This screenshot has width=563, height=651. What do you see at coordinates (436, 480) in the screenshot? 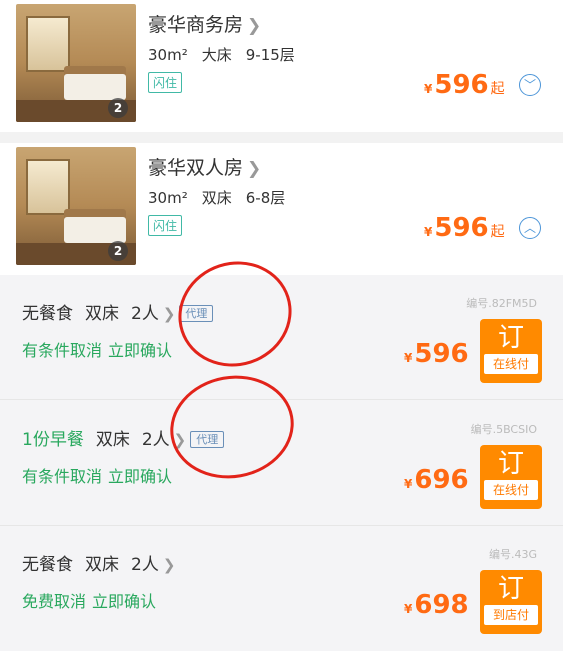
I see `plan-price: ¥696` at bounding box center [436, 480].